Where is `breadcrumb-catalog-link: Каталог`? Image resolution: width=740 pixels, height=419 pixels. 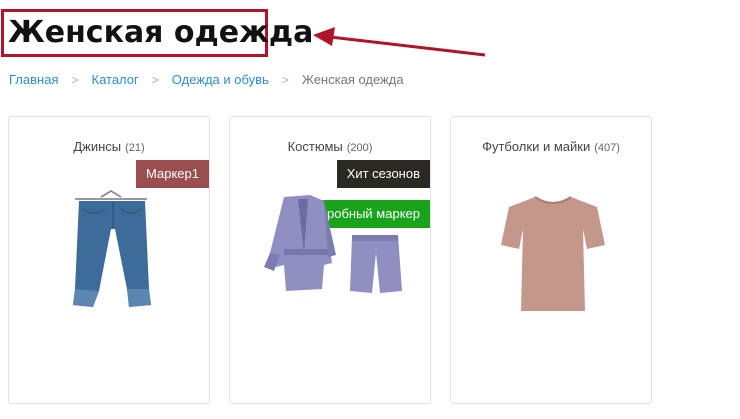 breadcrumb-catalog-link: Каталог is located at coordinates (115, 79).